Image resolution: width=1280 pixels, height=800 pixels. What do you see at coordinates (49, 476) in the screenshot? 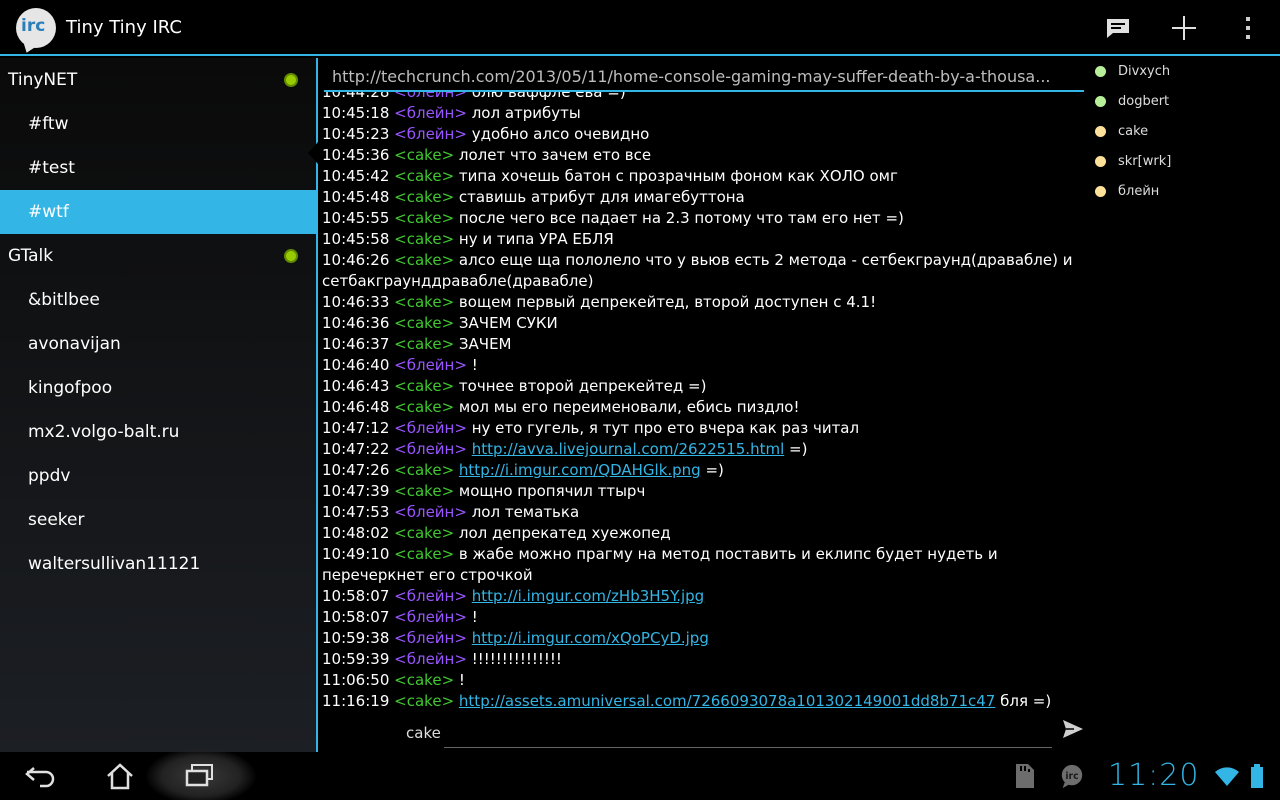
I see `sidebar-item-label: ppdv` at bounding box center [49, 476].